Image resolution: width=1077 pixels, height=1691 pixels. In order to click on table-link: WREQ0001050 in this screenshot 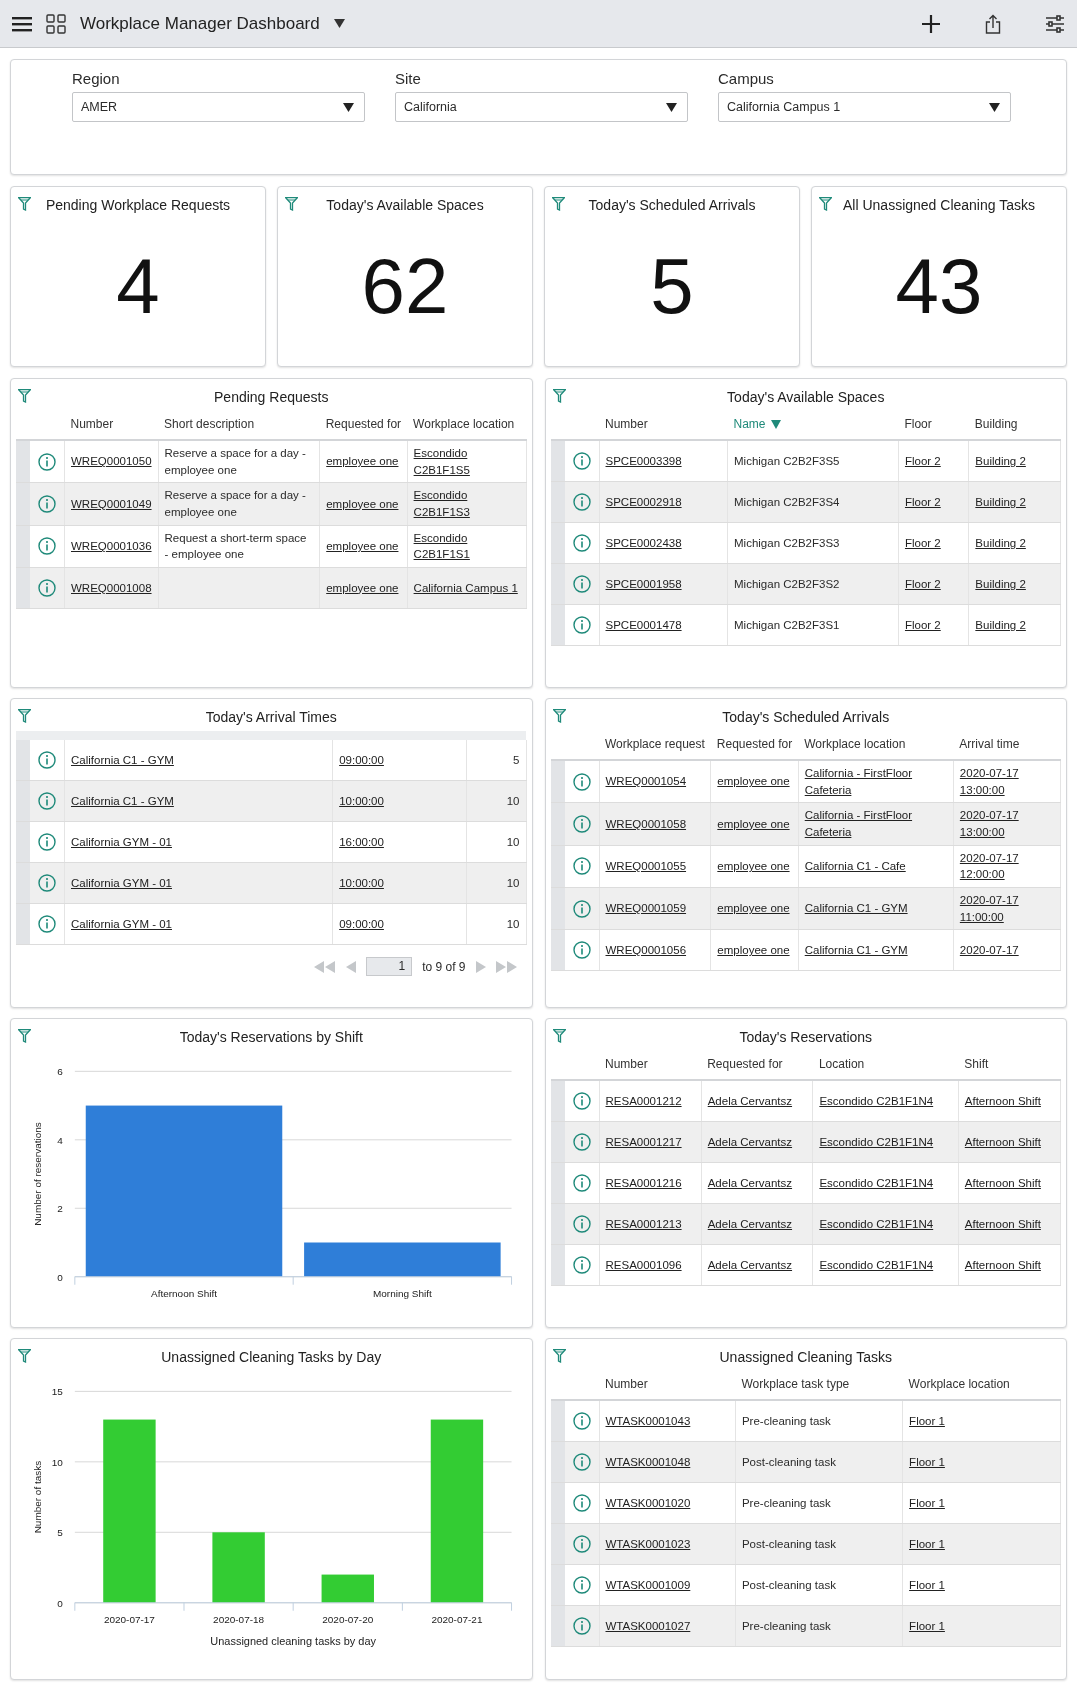, I will do `click(111, 461)`.